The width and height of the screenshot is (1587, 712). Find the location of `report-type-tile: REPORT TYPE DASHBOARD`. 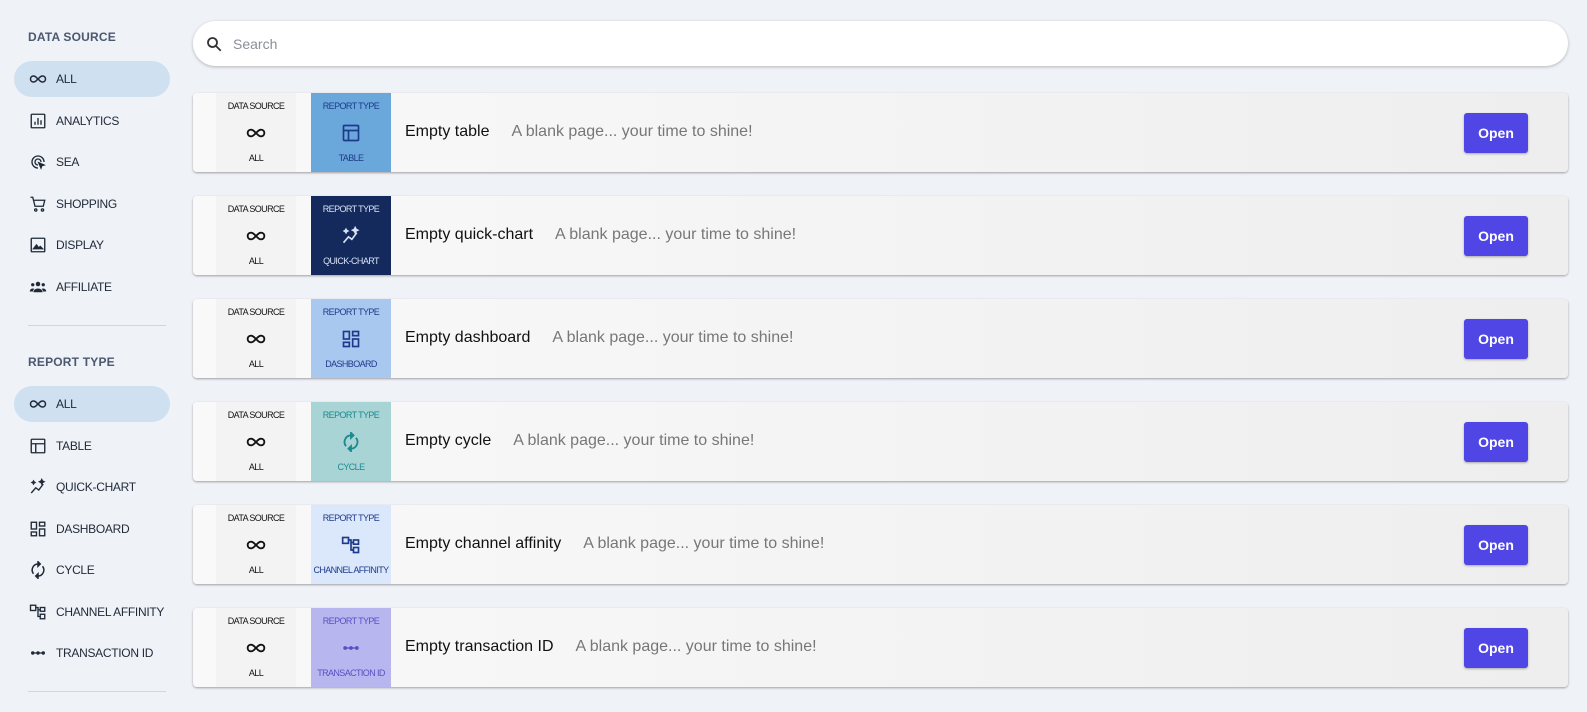

report-type-tile: REPORT TYPE DASHBOARD is located at coordinates (351, 338).